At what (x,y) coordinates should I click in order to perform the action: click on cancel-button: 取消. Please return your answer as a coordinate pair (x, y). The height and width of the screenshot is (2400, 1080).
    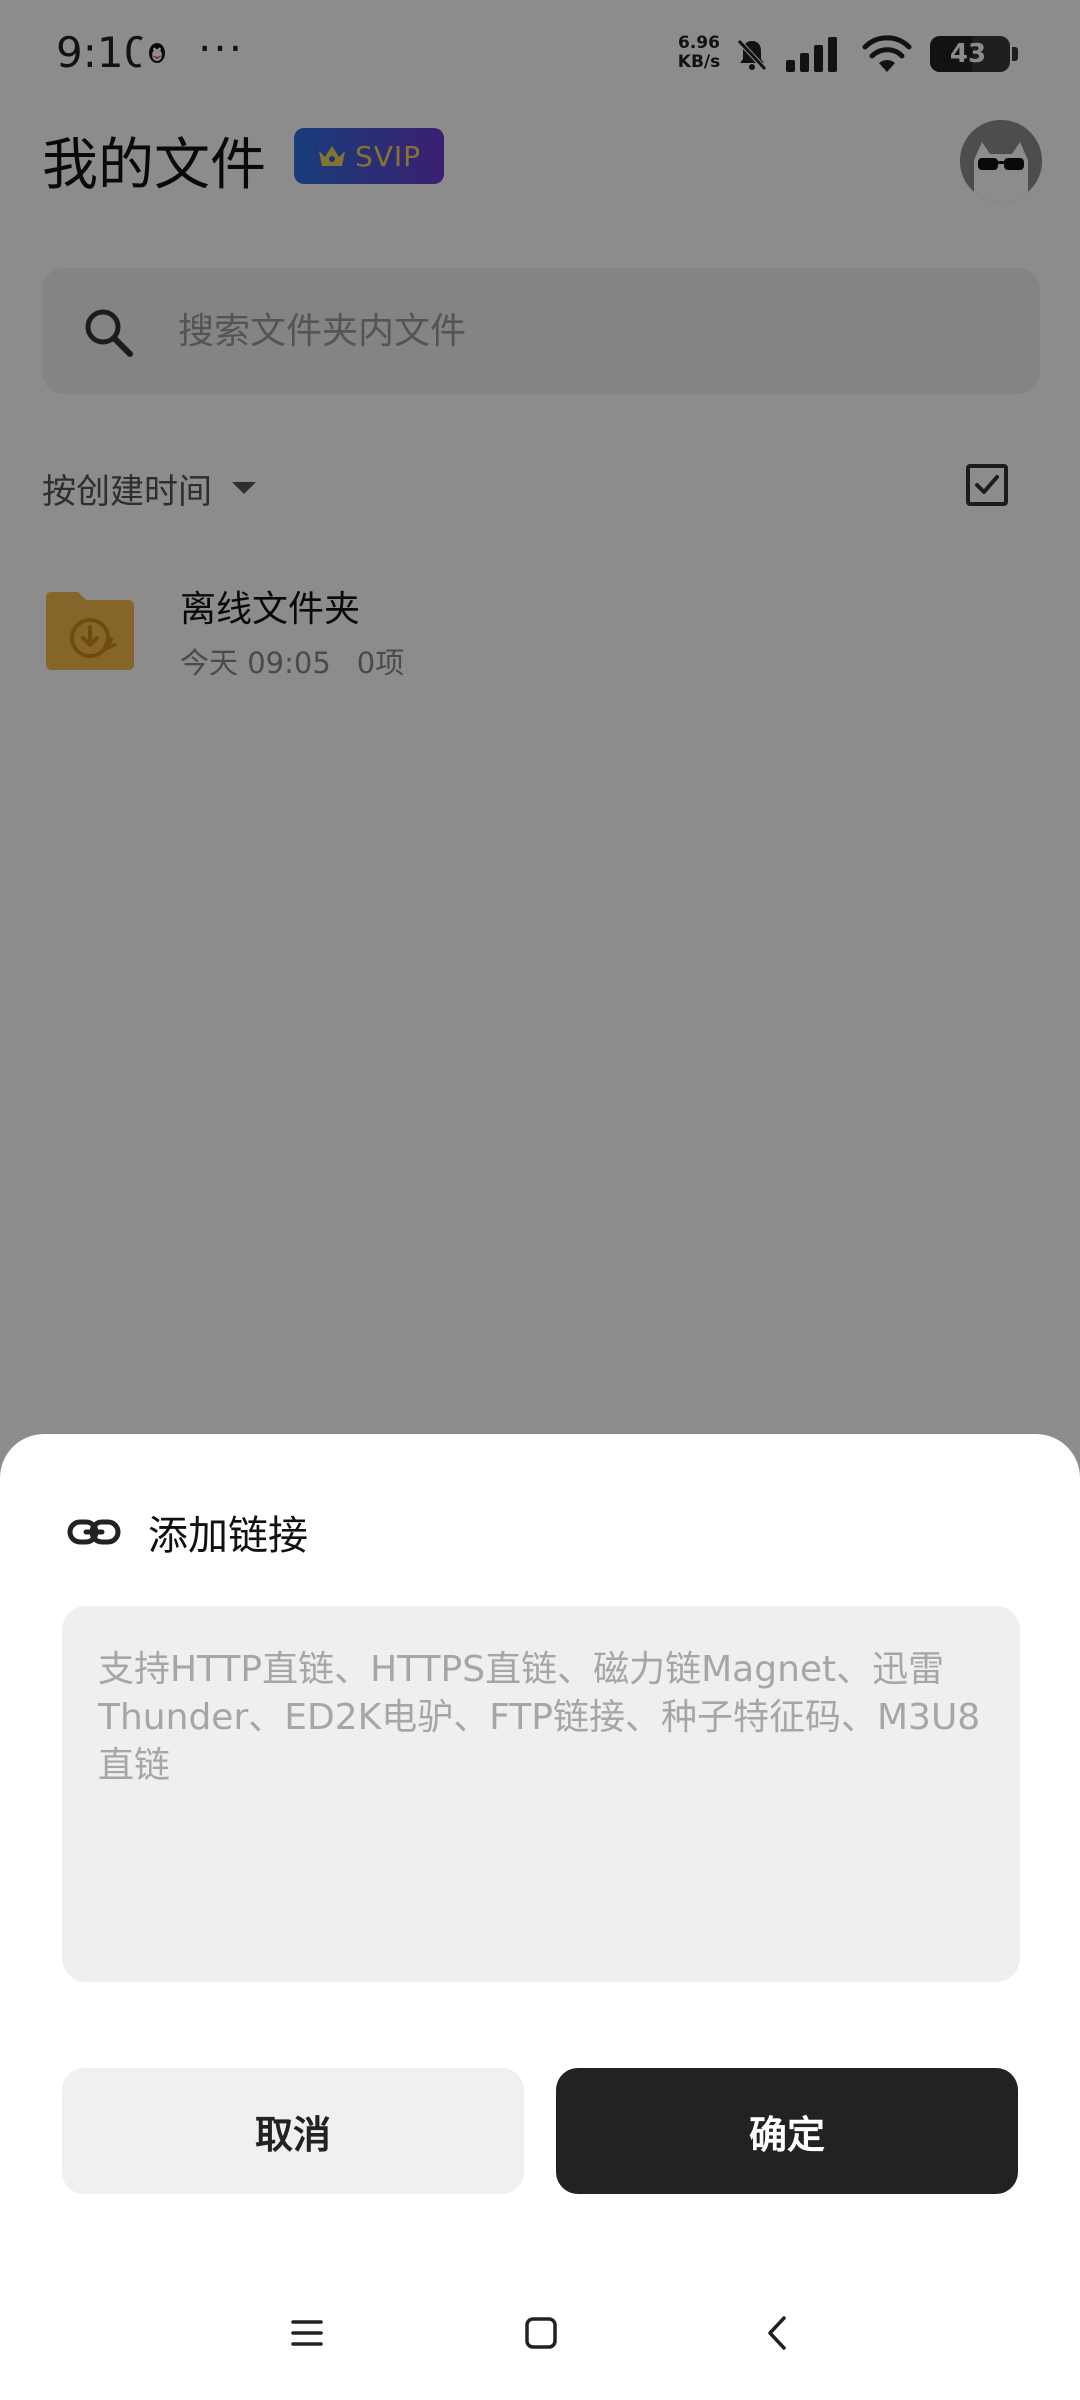
    Looking at the image, I should click on (293, 2131).